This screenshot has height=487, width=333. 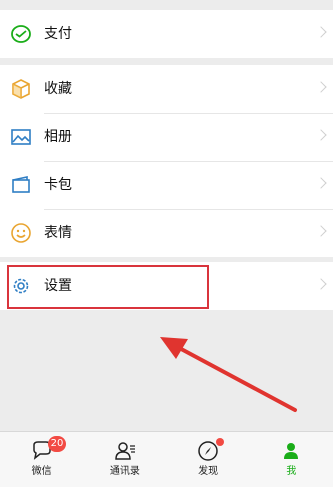 What do you see at coordinates (124, 471) in the screenshot?
I see `tab-label-contacts: 通讯录` at bounding box center [124, 471].